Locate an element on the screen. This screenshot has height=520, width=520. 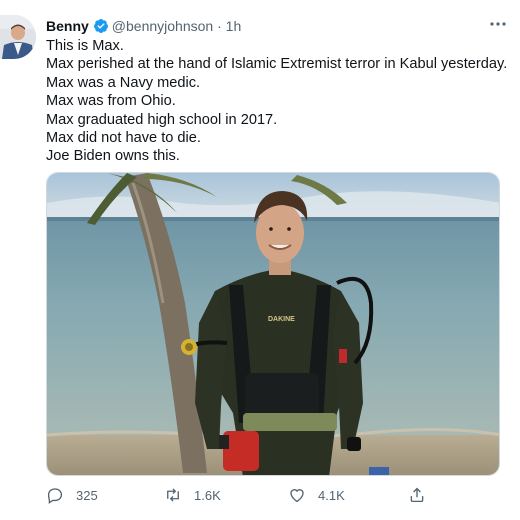
tweet-text-line: Max graduated high school in 2017. is located at coordinates (162, 119).